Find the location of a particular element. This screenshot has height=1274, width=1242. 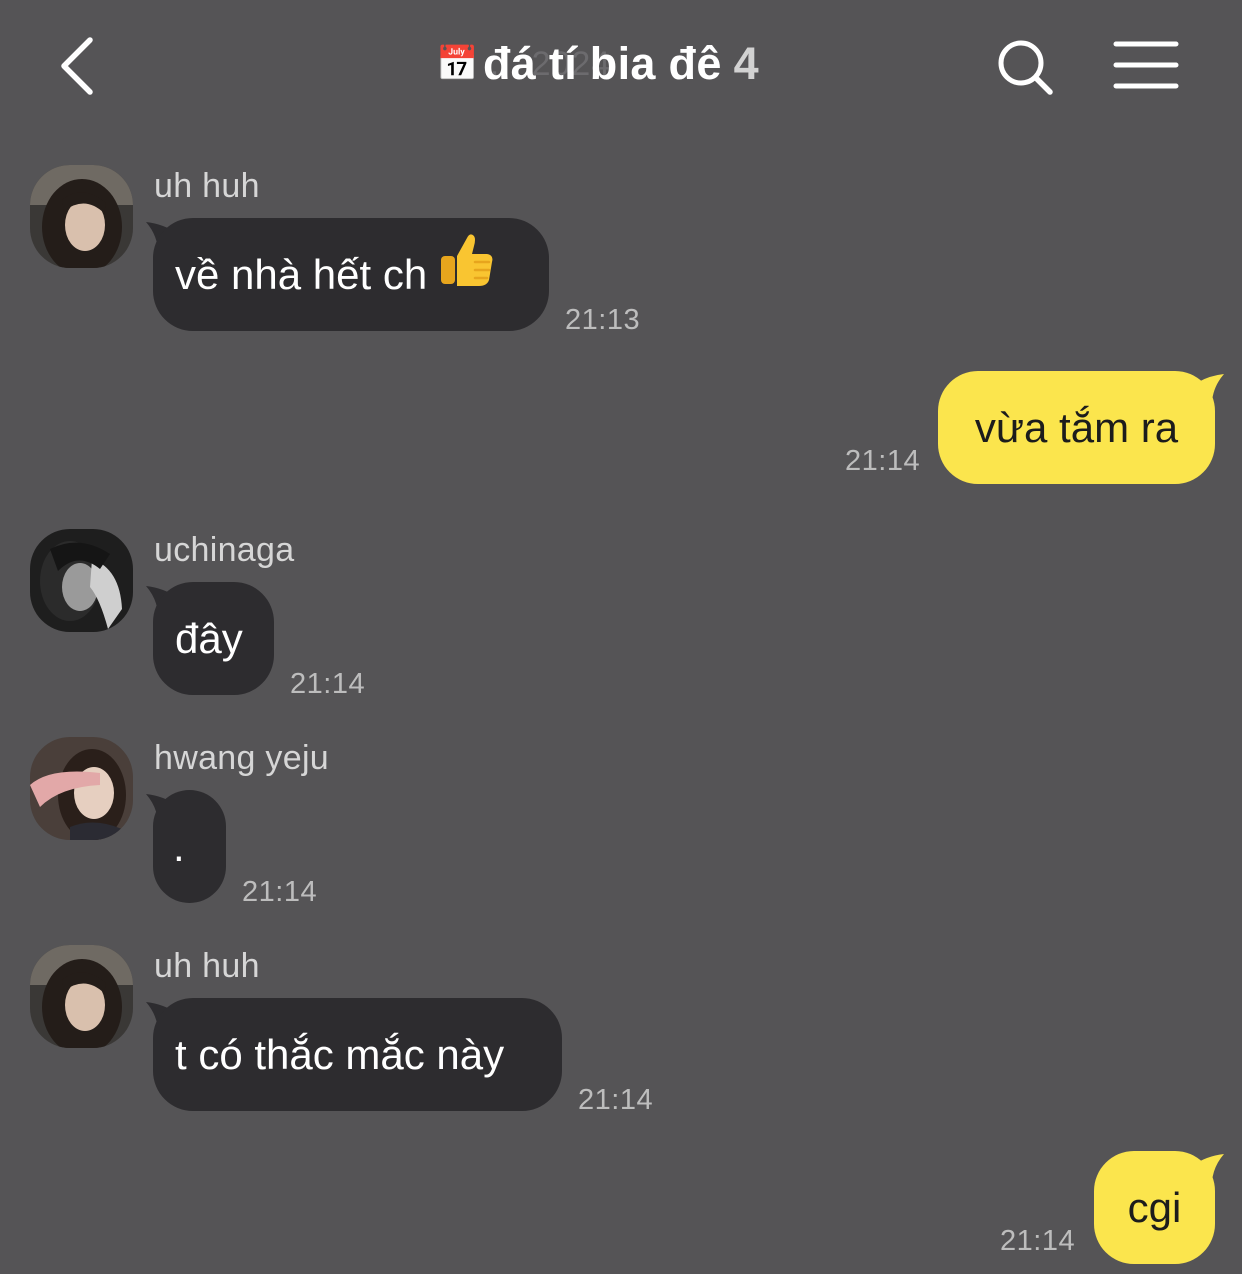

chat-header: 📅 ... 2024 đá tí bia đê 4 is located at coordinates (621, 67).